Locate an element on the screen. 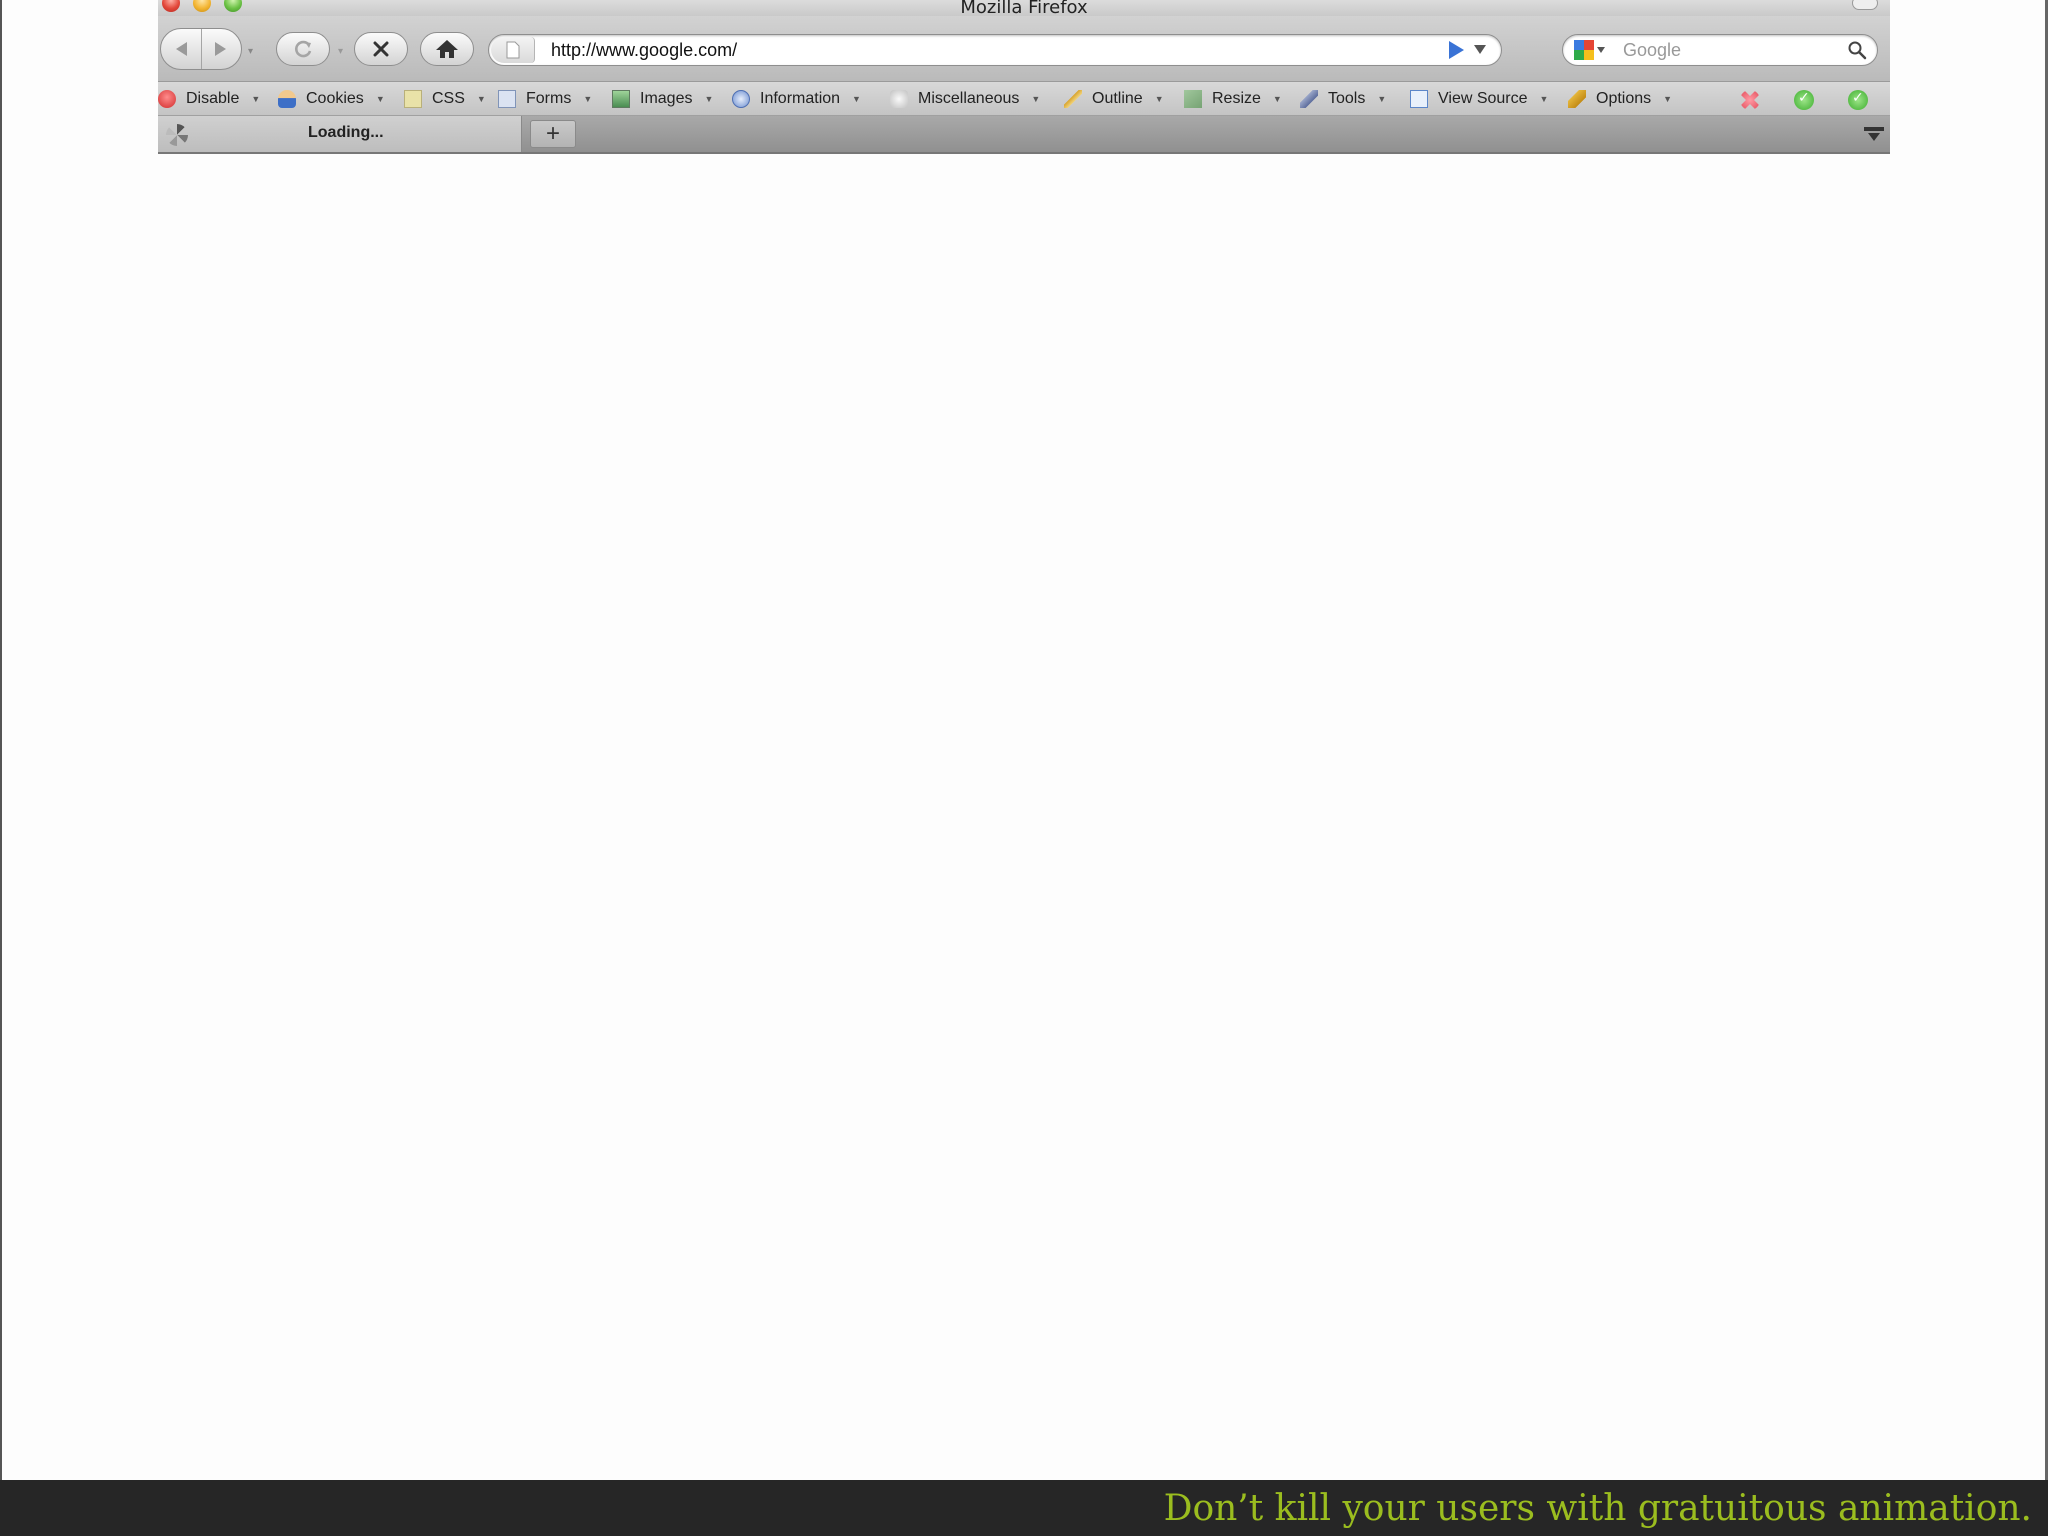 The width and height of the screenshot is (2048, 1536). reload-button is located at coordinates (303, 49).